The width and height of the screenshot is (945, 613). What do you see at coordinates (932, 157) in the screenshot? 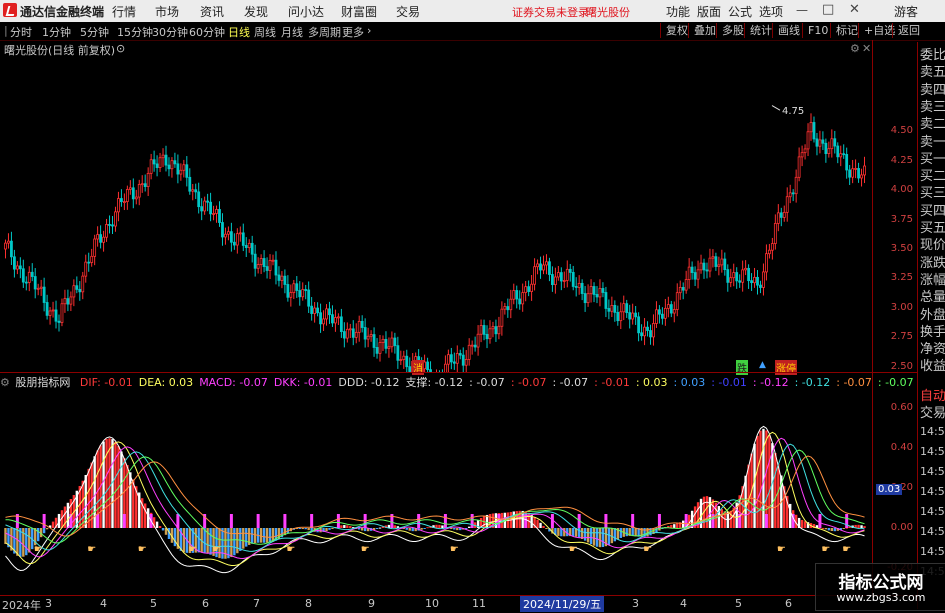
I see `quote-field-label: 买一` at bounding box center [932, 157].